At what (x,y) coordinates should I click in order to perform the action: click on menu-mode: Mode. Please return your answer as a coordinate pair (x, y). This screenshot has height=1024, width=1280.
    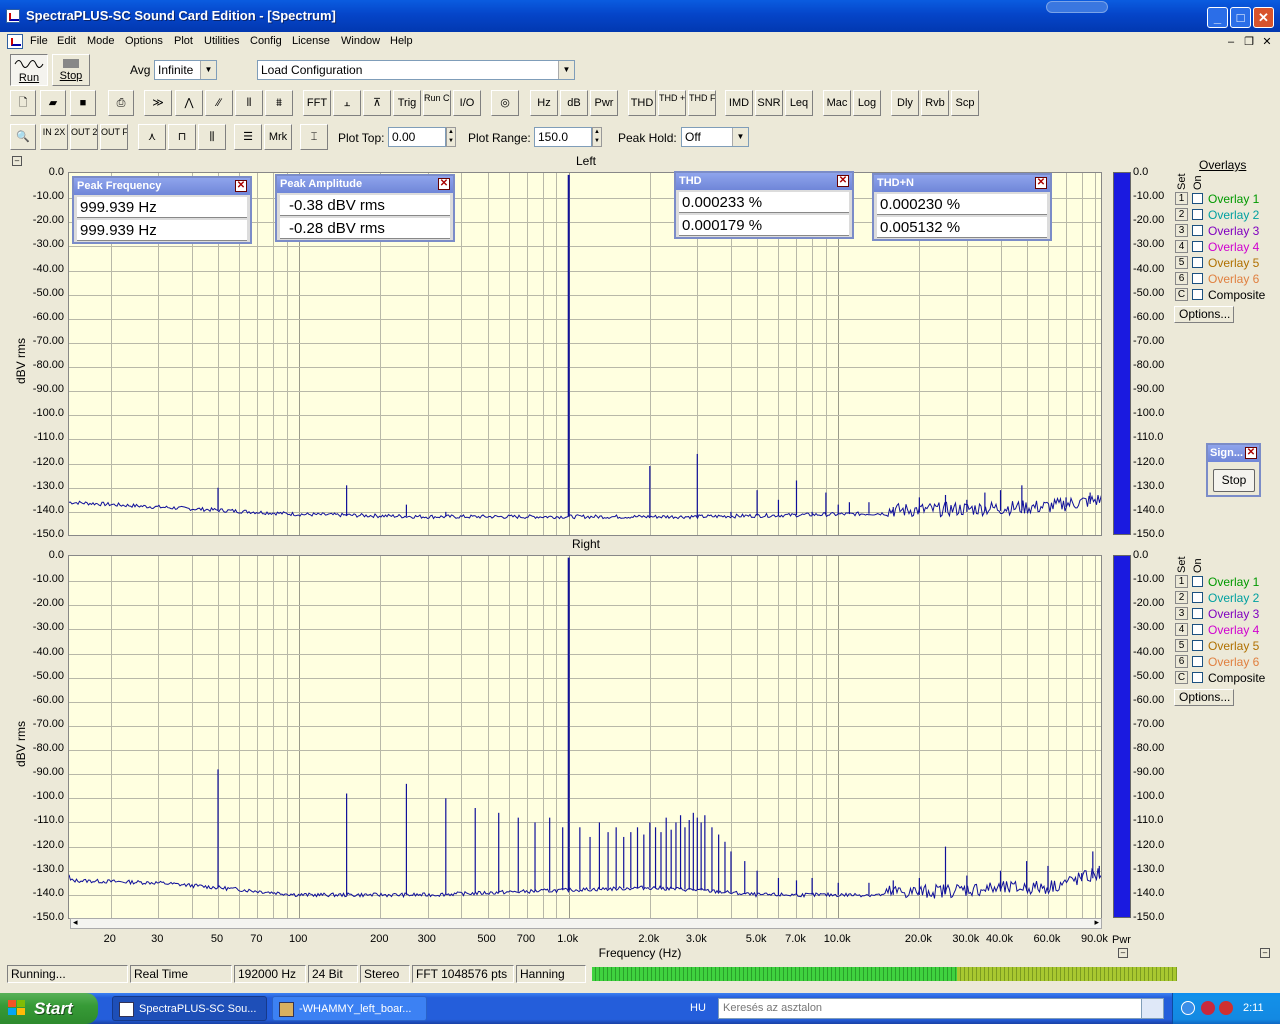
    Looking at the image, I should click on (101, 41).